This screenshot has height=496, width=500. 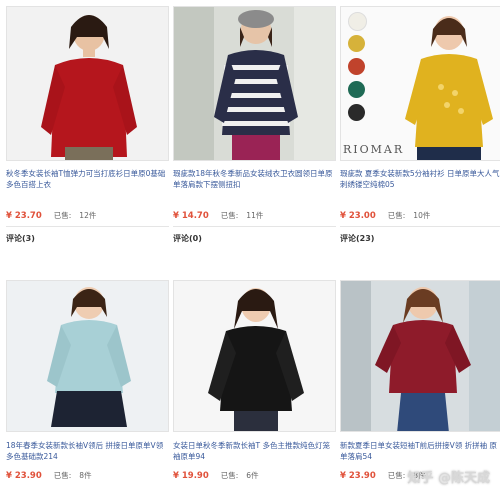 I want to click on price: ¥ 23.00, so click(x=358, y=216).